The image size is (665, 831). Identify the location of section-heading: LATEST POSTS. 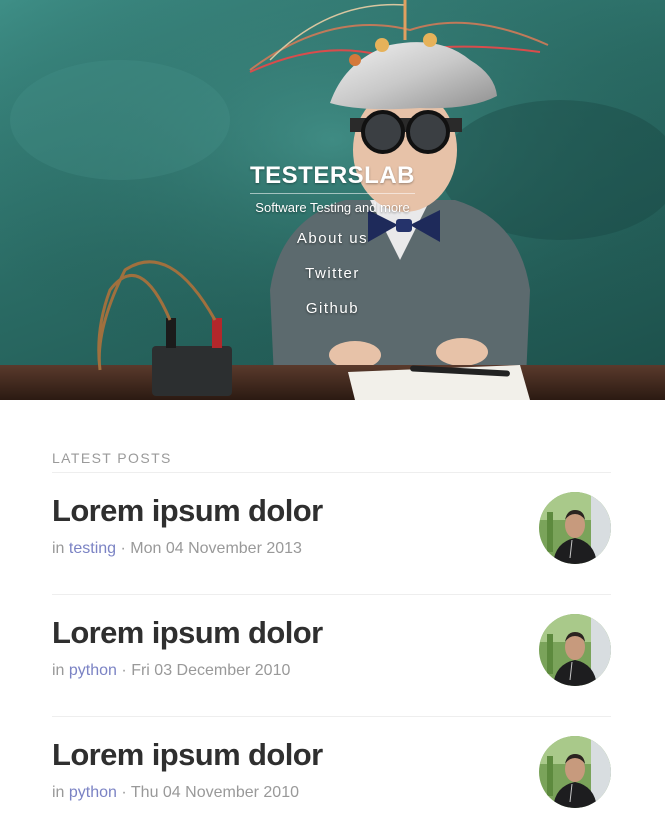
(331, 461).